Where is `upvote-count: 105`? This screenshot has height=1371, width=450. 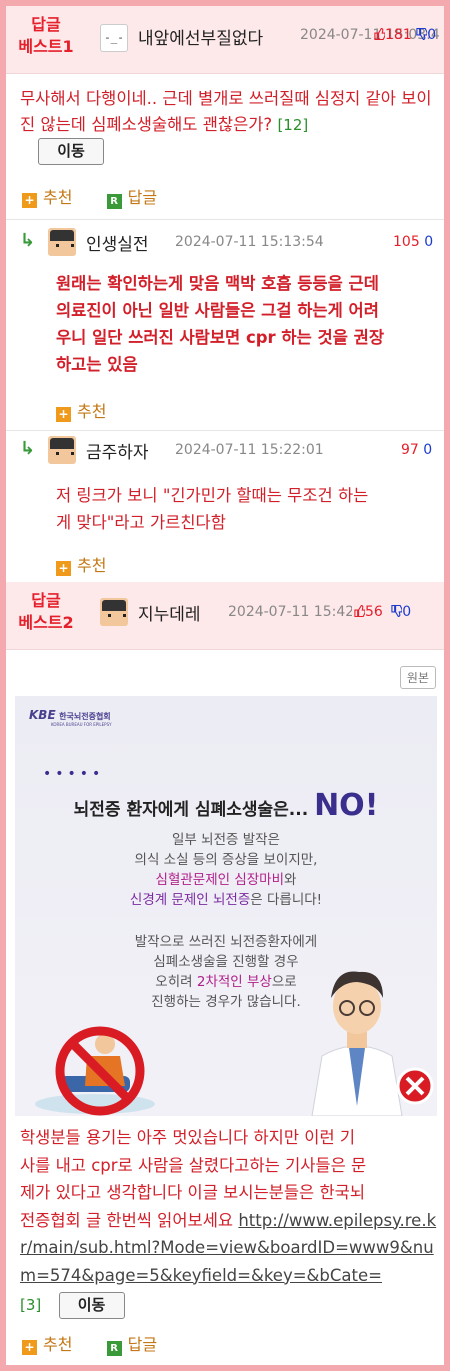
upvote-count: 105 is located at coordinates (406, 242).